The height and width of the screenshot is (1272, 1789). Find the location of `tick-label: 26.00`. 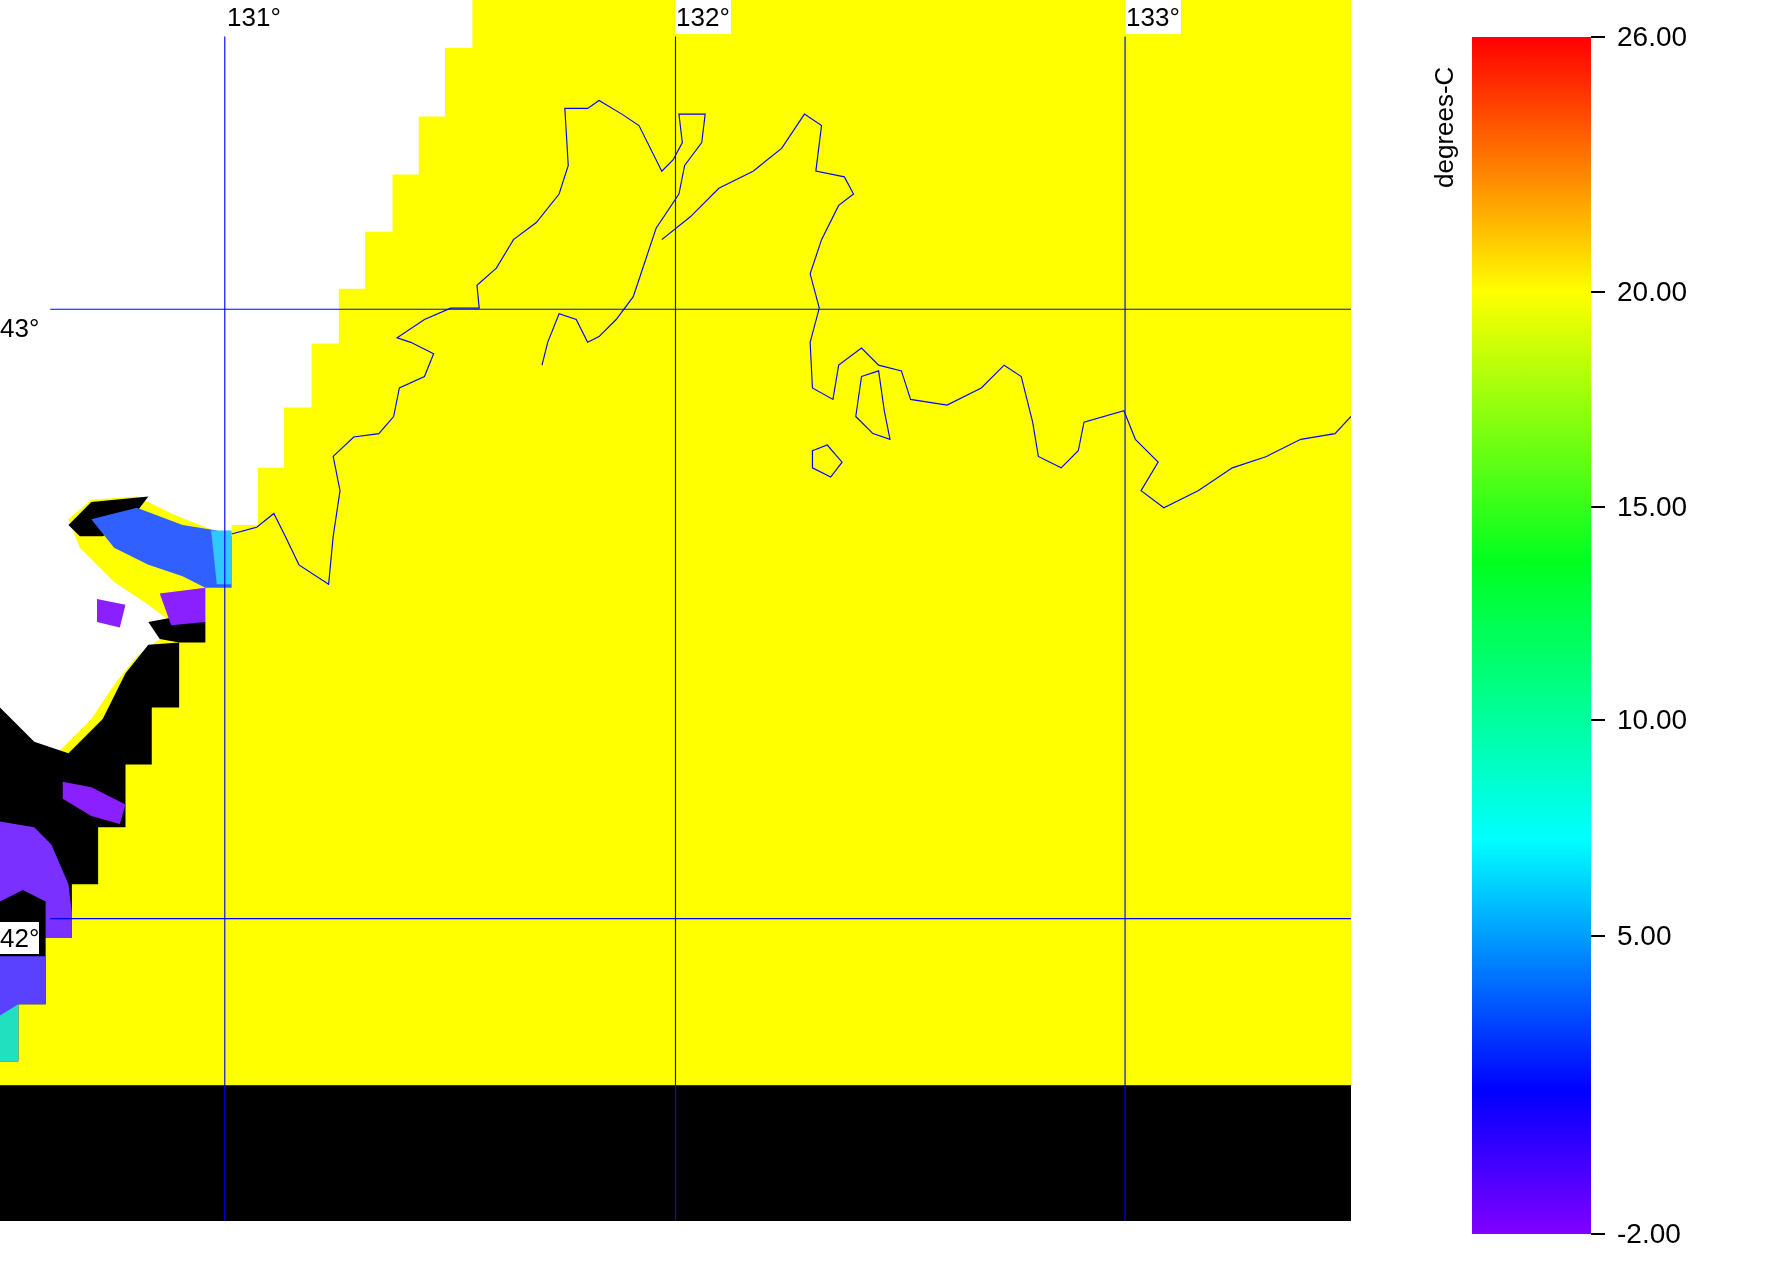

tick-label: 26.00 is located at coordinates (1652, 37).